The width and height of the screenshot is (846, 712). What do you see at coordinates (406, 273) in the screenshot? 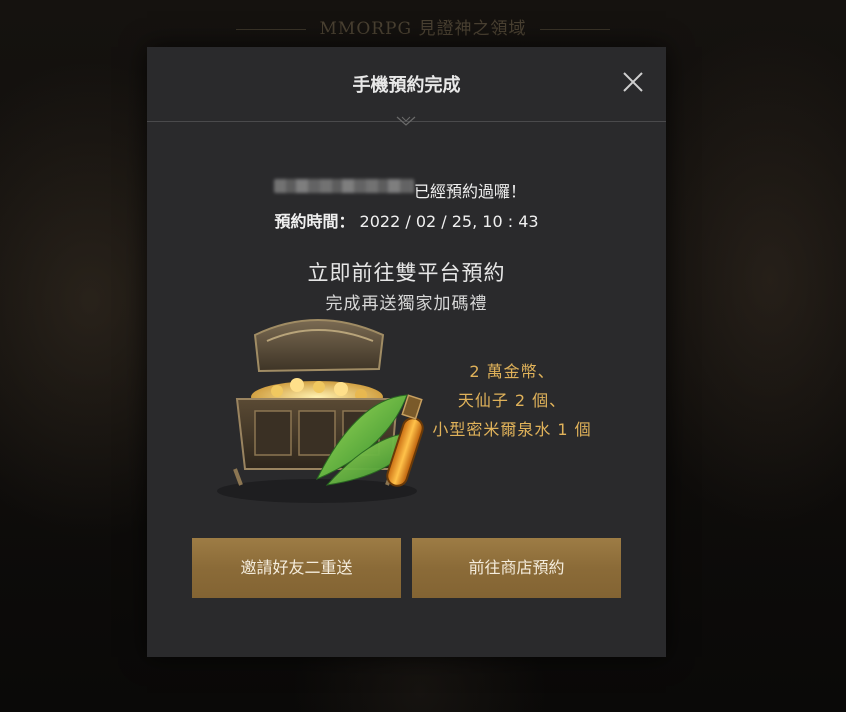
I see `promo-headline: 立即前往雙平台預約` at bounding box center [406, 273].